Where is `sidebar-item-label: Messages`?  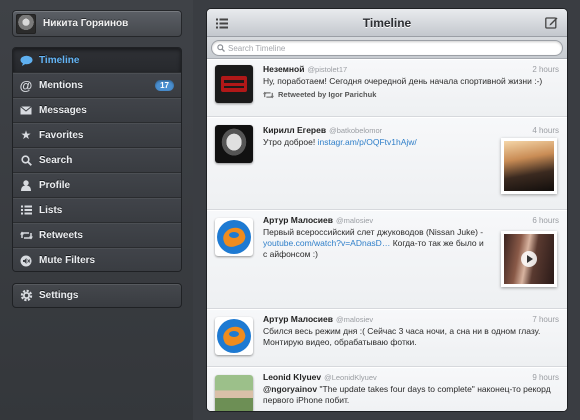
sidebar-item-label: Messages is located at coordinates (63, 110).